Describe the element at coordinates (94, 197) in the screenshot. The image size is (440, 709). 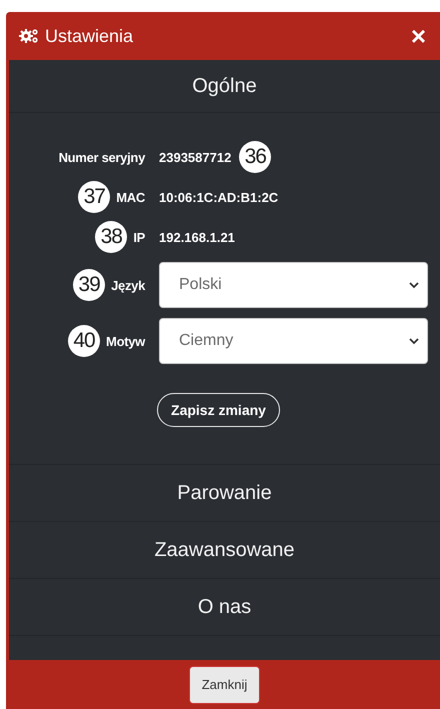
I see `number-badge: 37` at that location.